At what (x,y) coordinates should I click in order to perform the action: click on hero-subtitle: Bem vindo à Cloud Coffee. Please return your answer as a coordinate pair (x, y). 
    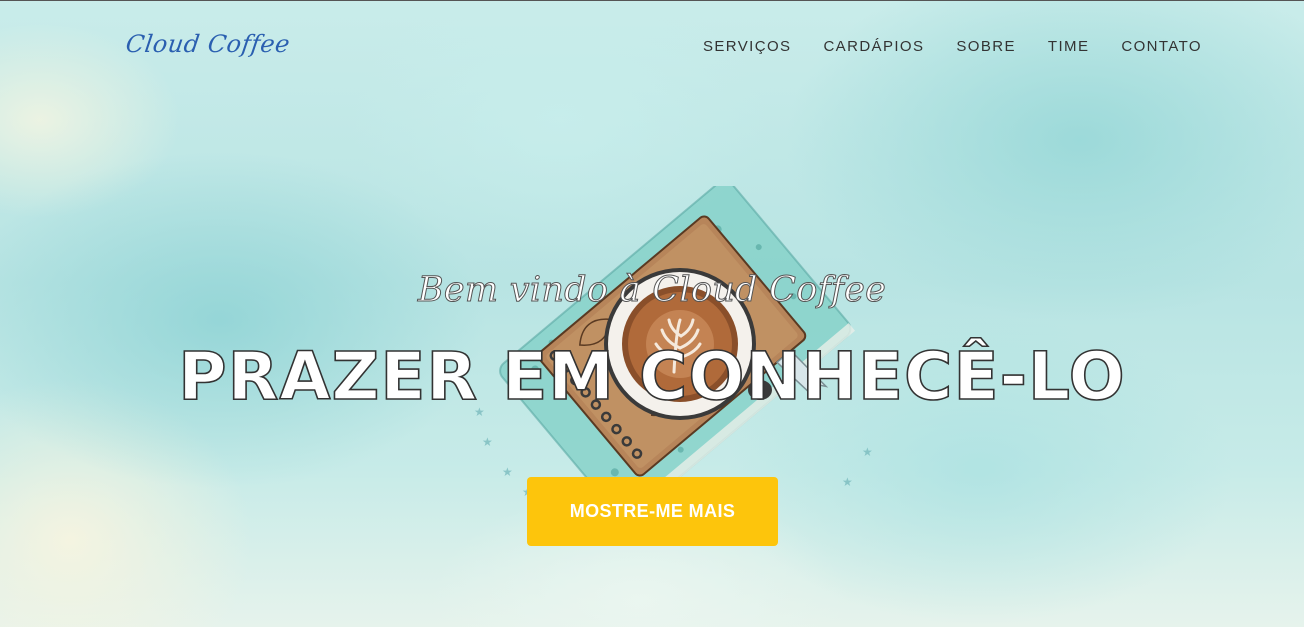
    Looking at the image, I should click on (652, 290).